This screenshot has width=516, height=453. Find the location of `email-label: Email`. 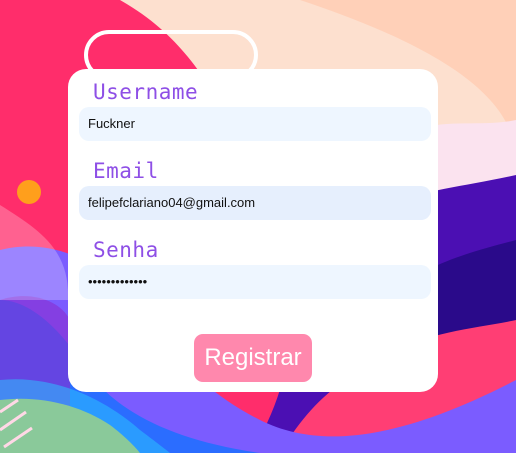

email-label: Email is located at coordinates (126, 171).